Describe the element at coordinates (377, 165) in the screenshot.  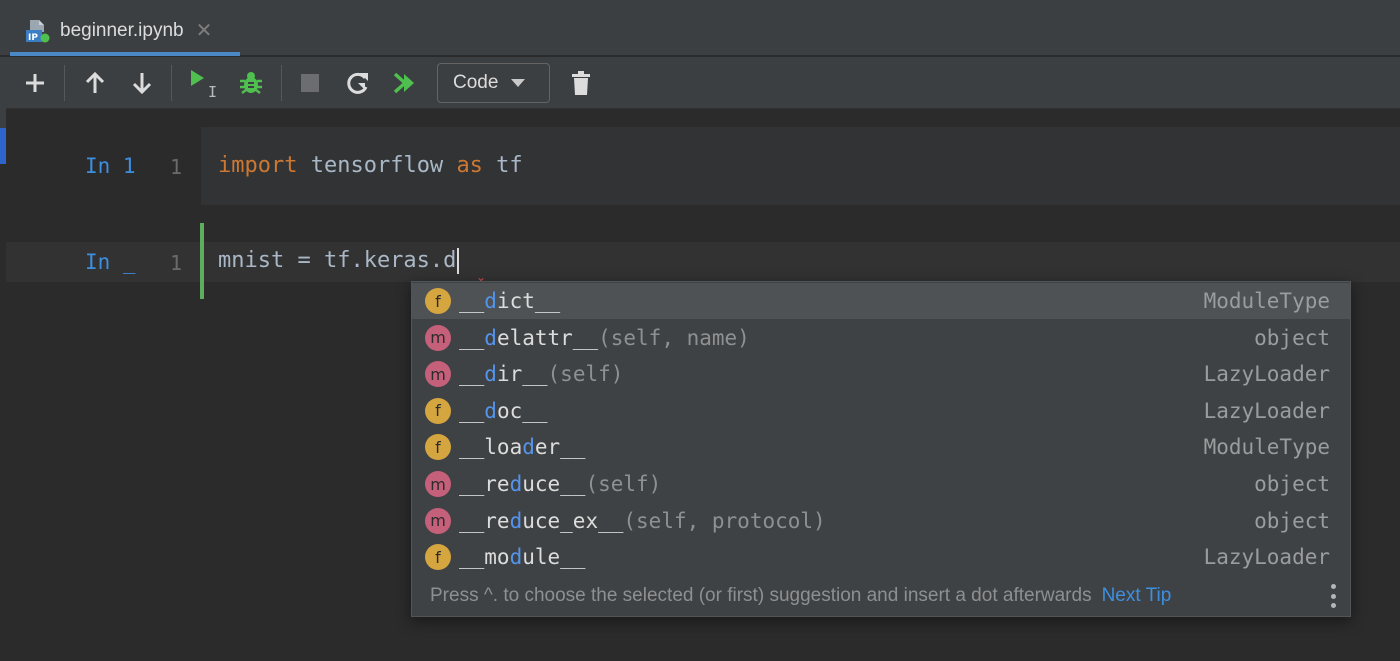
I see `identifier-token: tensorflow` at that location.